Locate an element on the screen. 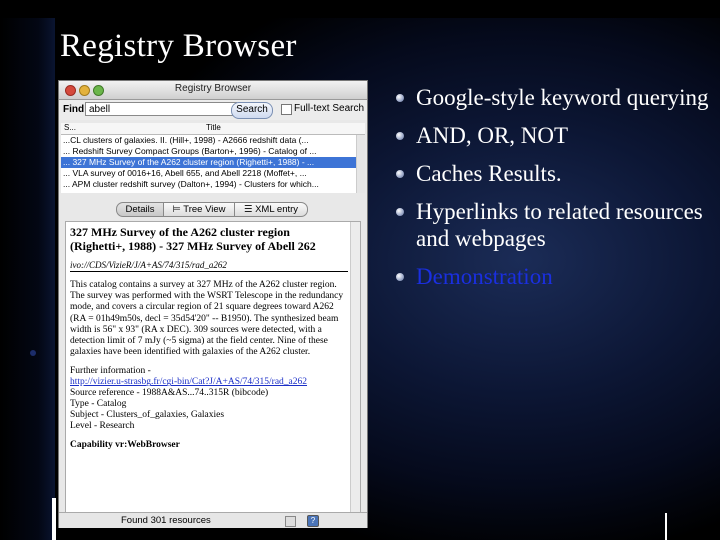 The width and height of the screenshot is (720, 540). decor-line-right is located at coordinates (666, 526).